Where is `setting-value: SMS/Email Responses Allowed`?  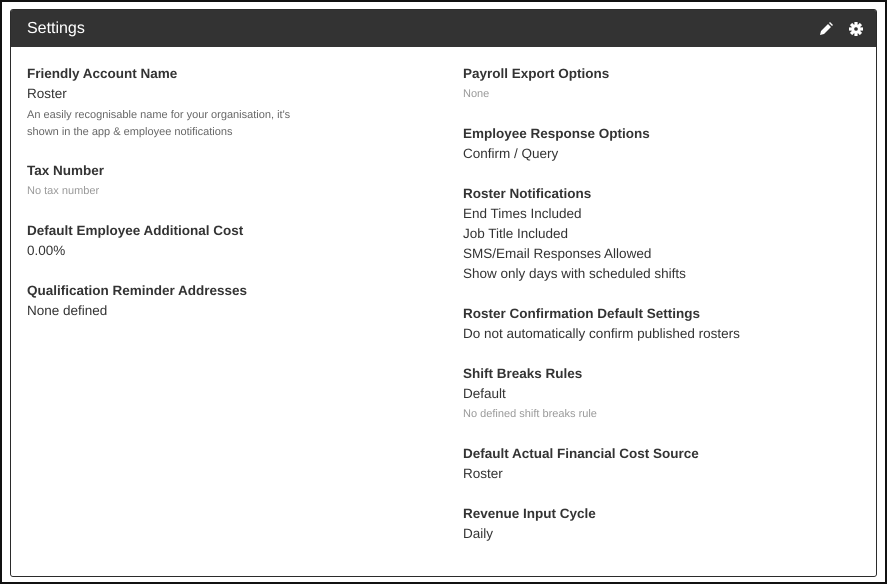 setting-value: SMS/Email Responses Allowed is located at coordinates (557, 254).